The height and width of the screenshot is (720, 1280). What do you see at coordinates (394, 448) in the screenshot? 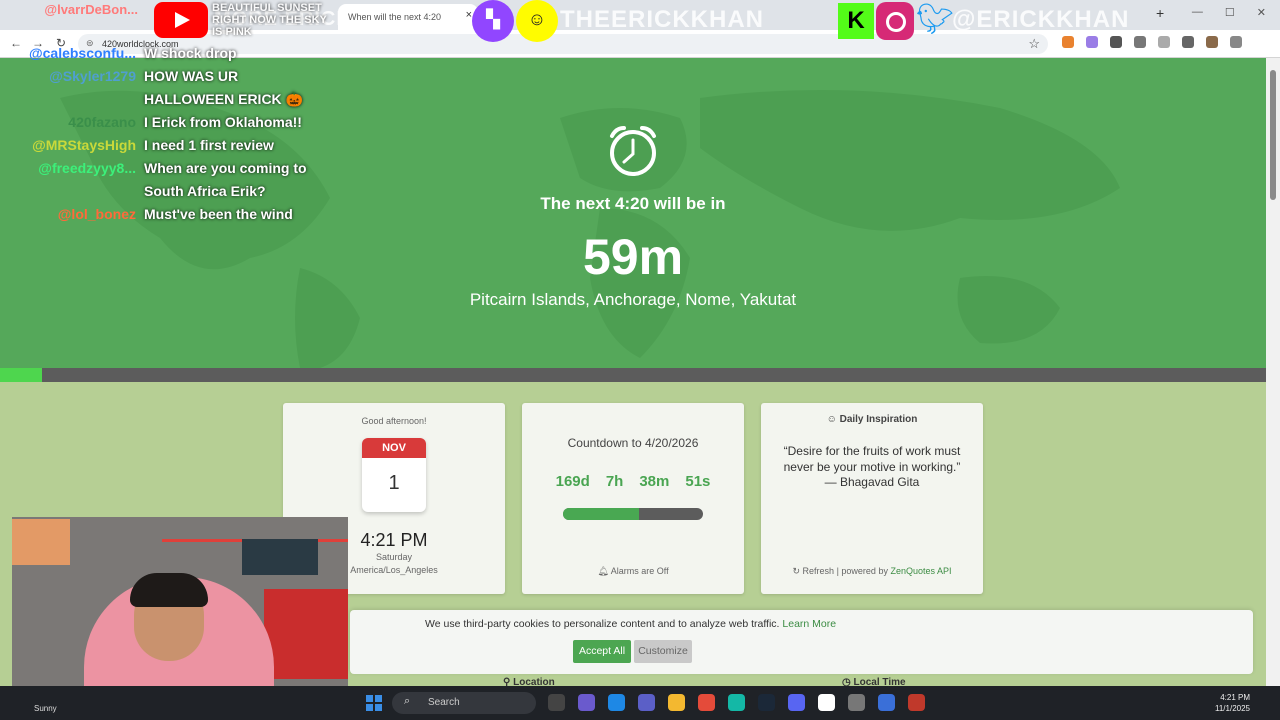
I see `calendar-month: NOV` at bounding box center [394, 448].